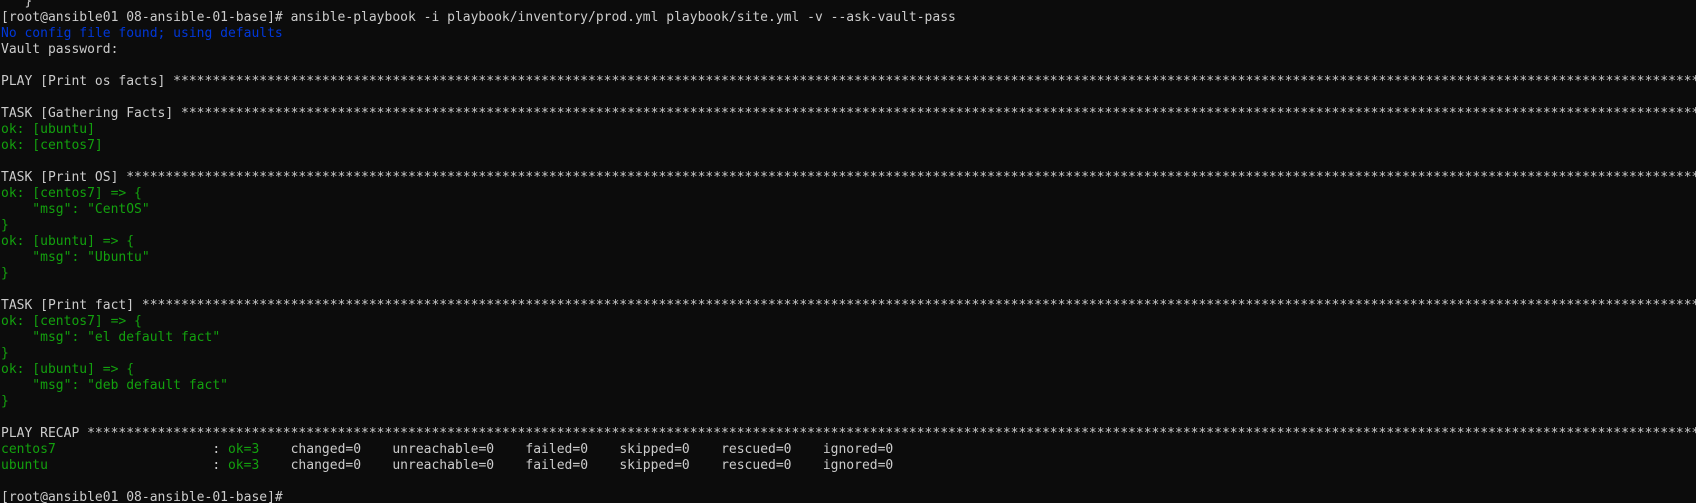  Describe the element at coordinates (48, 129) in the screenshot. I see `terminal-text: ok: [ubuntu]` at that location.